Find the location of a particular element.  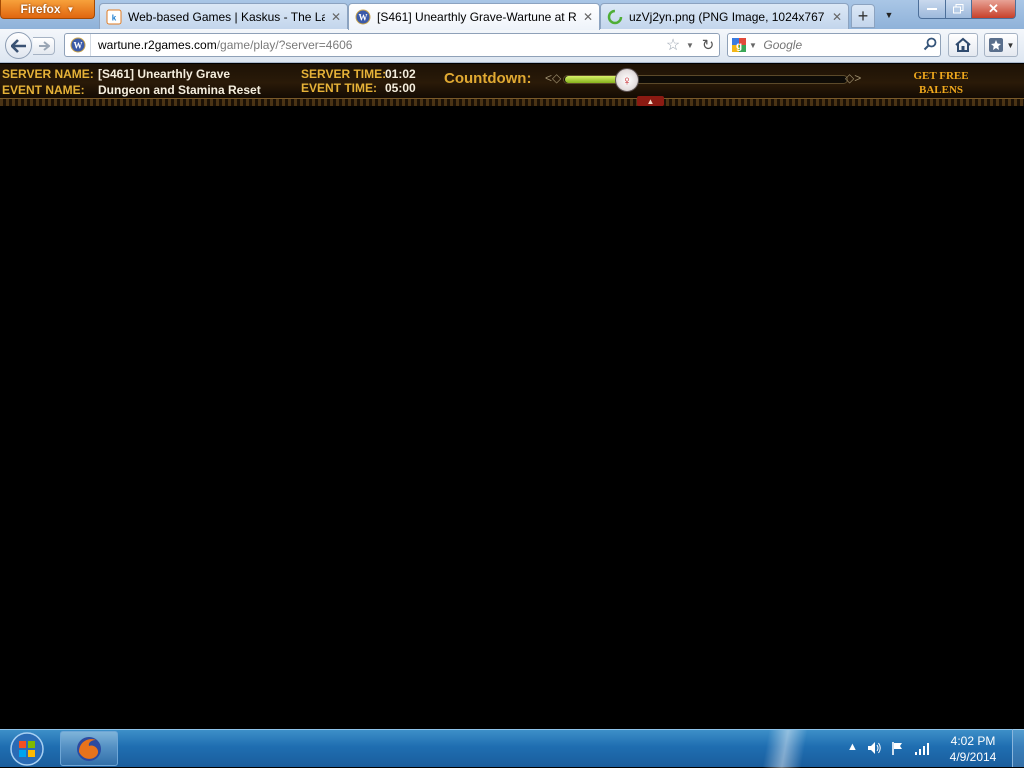

home-icon is located at coordinates (963, 44).